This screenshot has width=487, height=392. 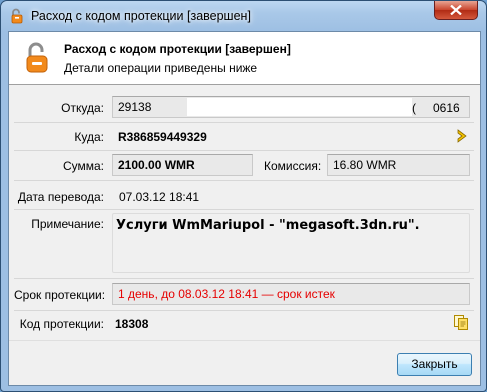 I want to click on fee-label: Комиссия:, so click(x=293, y=166).